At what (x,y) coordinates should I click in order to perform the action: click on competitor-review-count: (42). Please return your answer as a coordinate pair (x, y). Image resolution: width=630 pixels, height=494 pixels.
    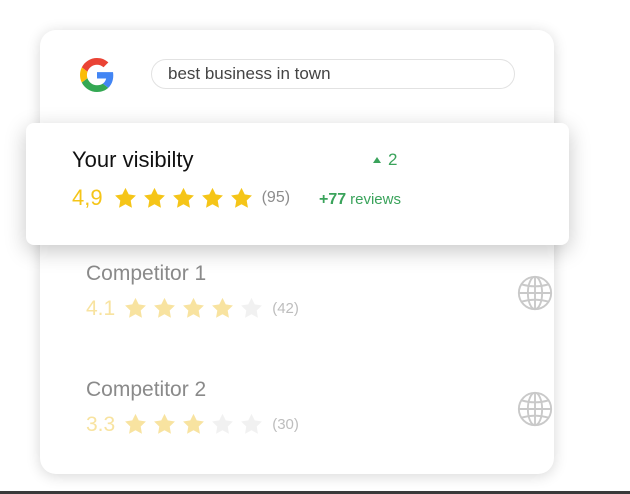
    Looking at the image, I should click on (285, 308).